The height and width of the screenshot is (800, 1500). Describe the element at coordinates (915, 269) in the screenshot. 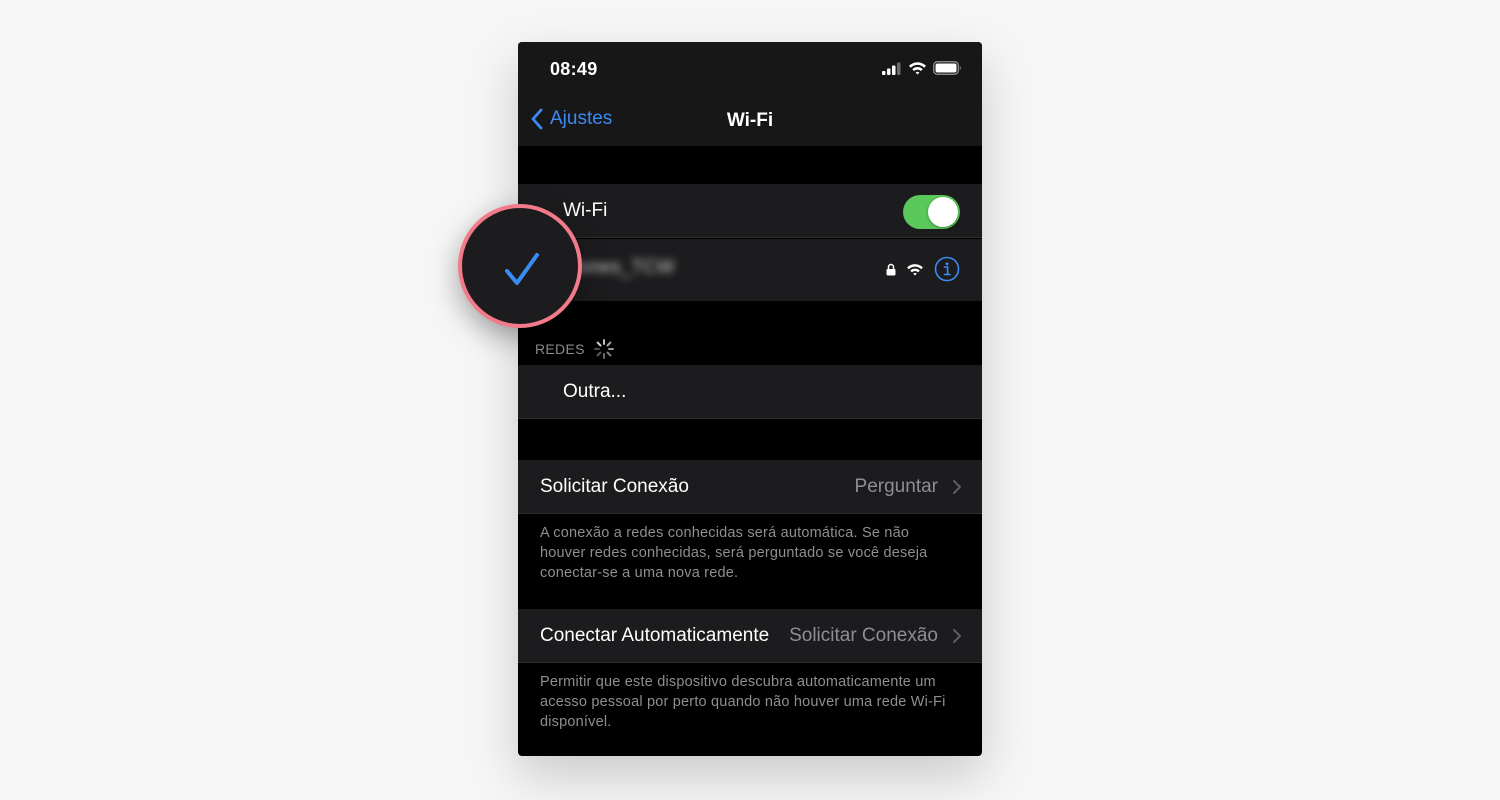

I see `wifi-signal-icon` at that location.